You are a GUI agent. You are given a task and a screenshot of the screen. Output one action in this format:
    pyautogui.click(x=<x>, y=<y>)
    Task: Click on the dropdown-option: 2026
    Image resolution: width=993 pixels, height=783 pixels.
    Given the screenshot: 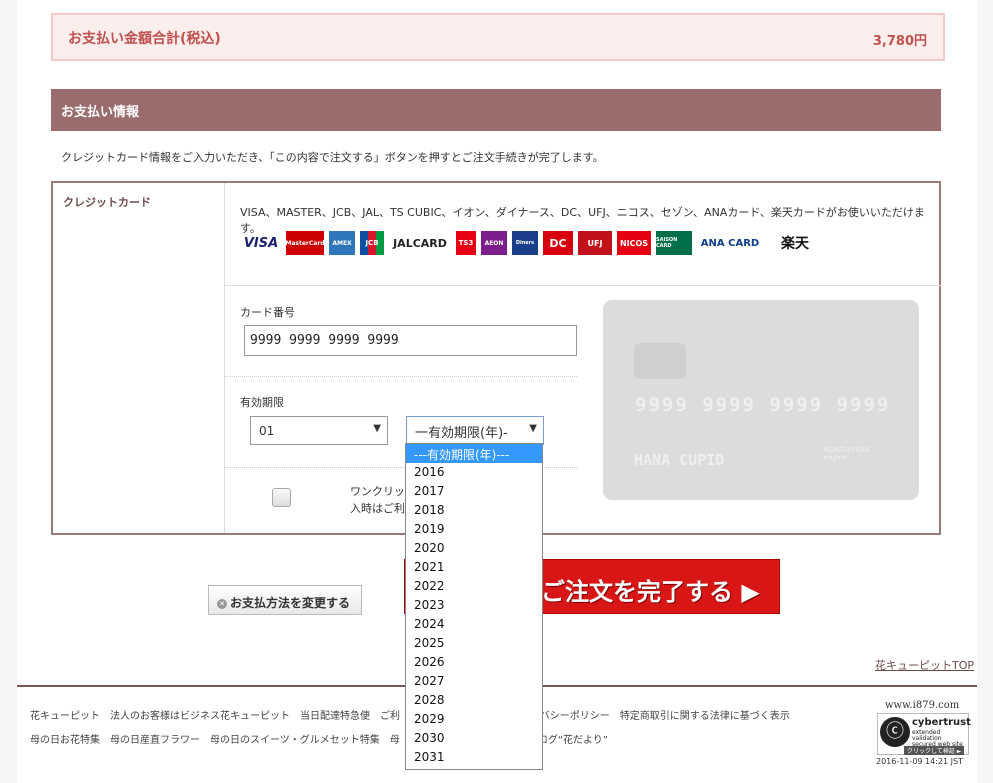 What is the action you would take?
    pyautogui.click(x=474, y=662)
    